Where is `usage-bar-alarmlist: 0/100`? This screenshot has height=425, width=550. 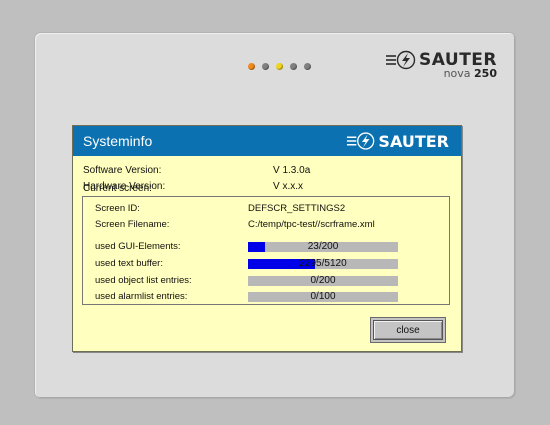
usage-bar-alarmlist: 0/100 is located at coordinates (323, 296).